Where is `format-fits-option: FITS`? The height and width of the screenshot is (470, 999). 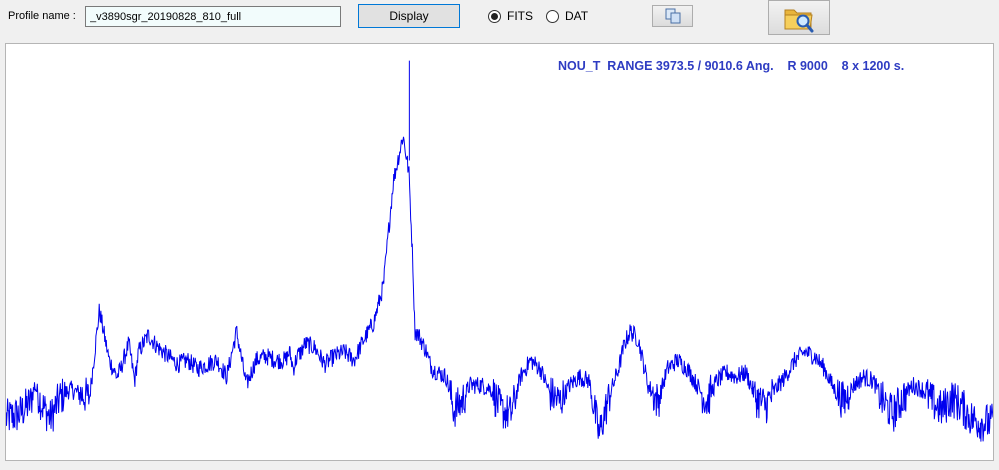 format-fits-option: FITS is located at coordinates (510, 16).